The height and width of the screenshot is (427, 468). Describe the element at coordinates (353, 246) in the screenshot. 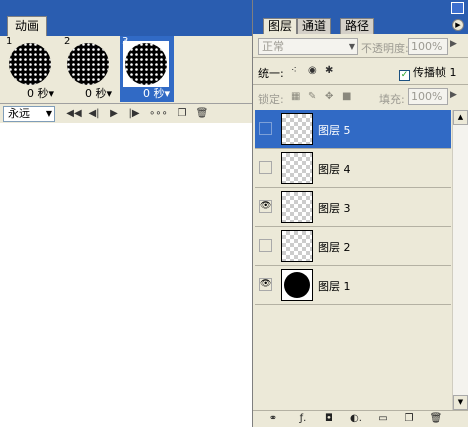

I see `layer-row-2: 图层 2` at that location.